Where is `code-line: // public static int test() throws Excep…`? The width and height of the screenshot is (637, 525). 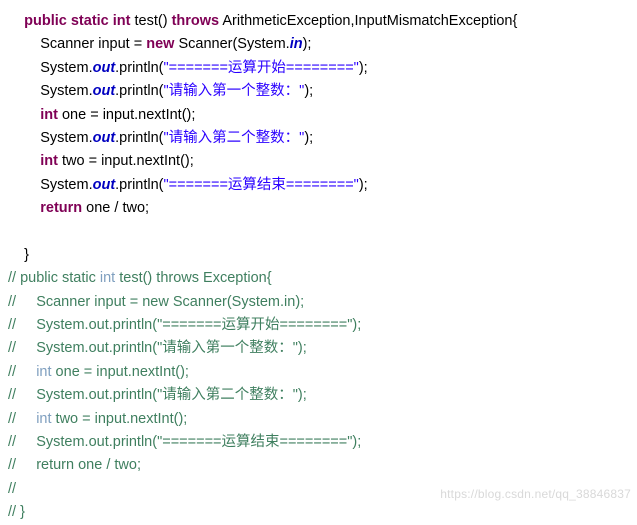
code-line: // public static int test() throws Excep… is located at coordinates (318, 278).